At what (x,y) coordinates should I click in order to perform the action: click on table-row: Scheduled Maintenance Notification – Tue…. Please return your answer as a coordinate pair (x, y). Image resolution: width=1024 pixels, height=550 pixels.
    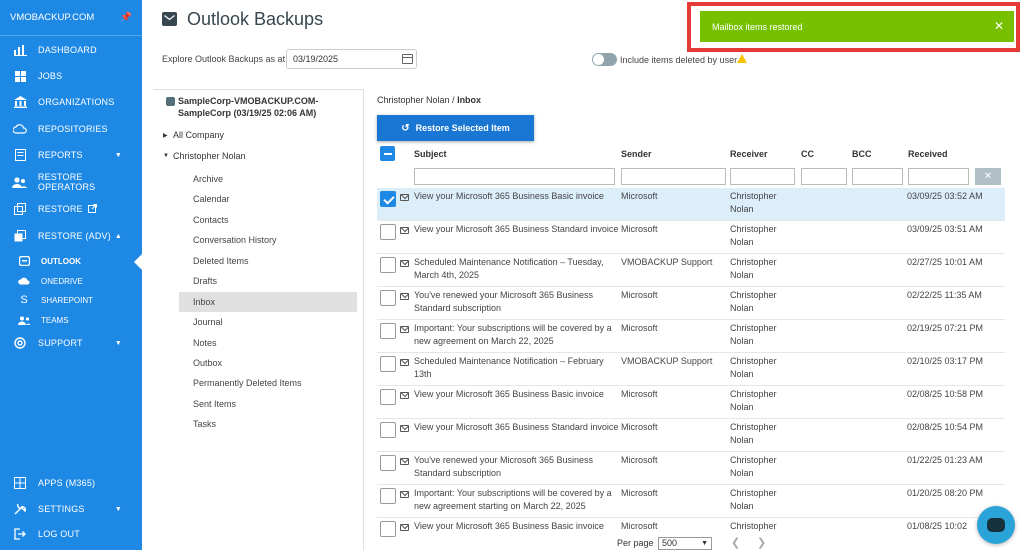
    Looking at the image, I should click on (691, 270).